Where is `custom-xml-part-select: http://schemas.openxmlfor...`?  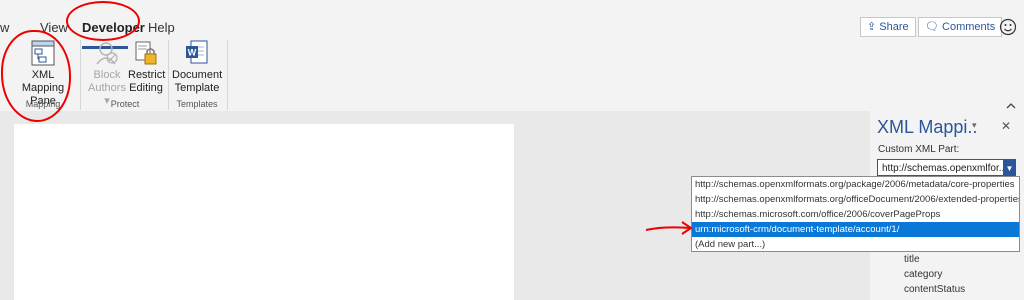 custom-xml-part-select: http://schemas.openxmlfor... is located at coordinates (940, 167).